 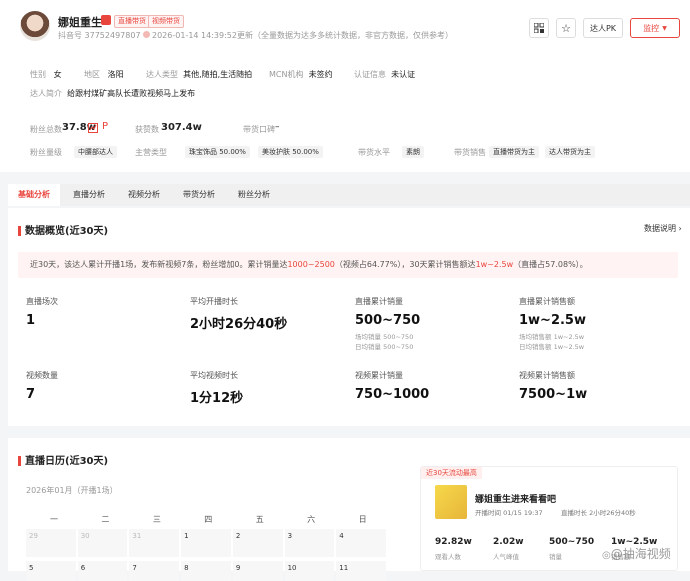 What do you see at coordinates (413, 152) in the screenshot?
I see `level-chip: 素朗` at bounding box center [413, 152].